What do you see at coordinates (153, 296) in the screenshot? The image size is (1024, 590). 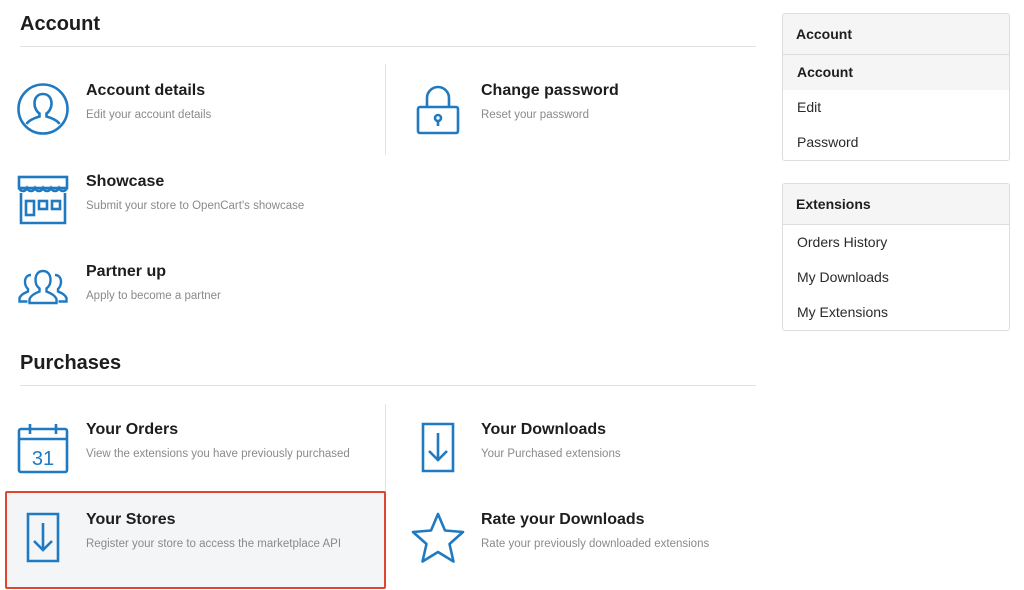 I see `partner-up-description: Apply to become a partner` at bounding box center [153, 296].